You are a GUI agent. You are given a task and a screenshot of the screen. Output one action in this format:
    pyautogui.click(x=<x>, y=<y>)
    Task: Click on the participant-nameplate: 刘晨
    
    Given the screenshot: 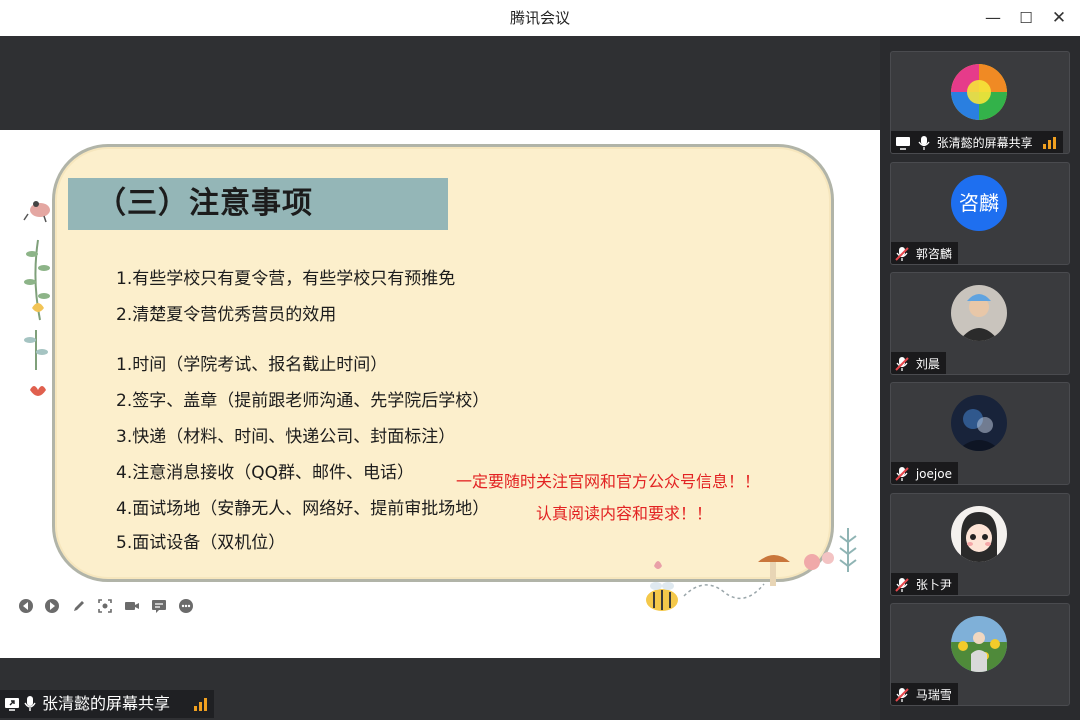 What is the action you would take?
    pyautogui.click(x=918, y=363)
    